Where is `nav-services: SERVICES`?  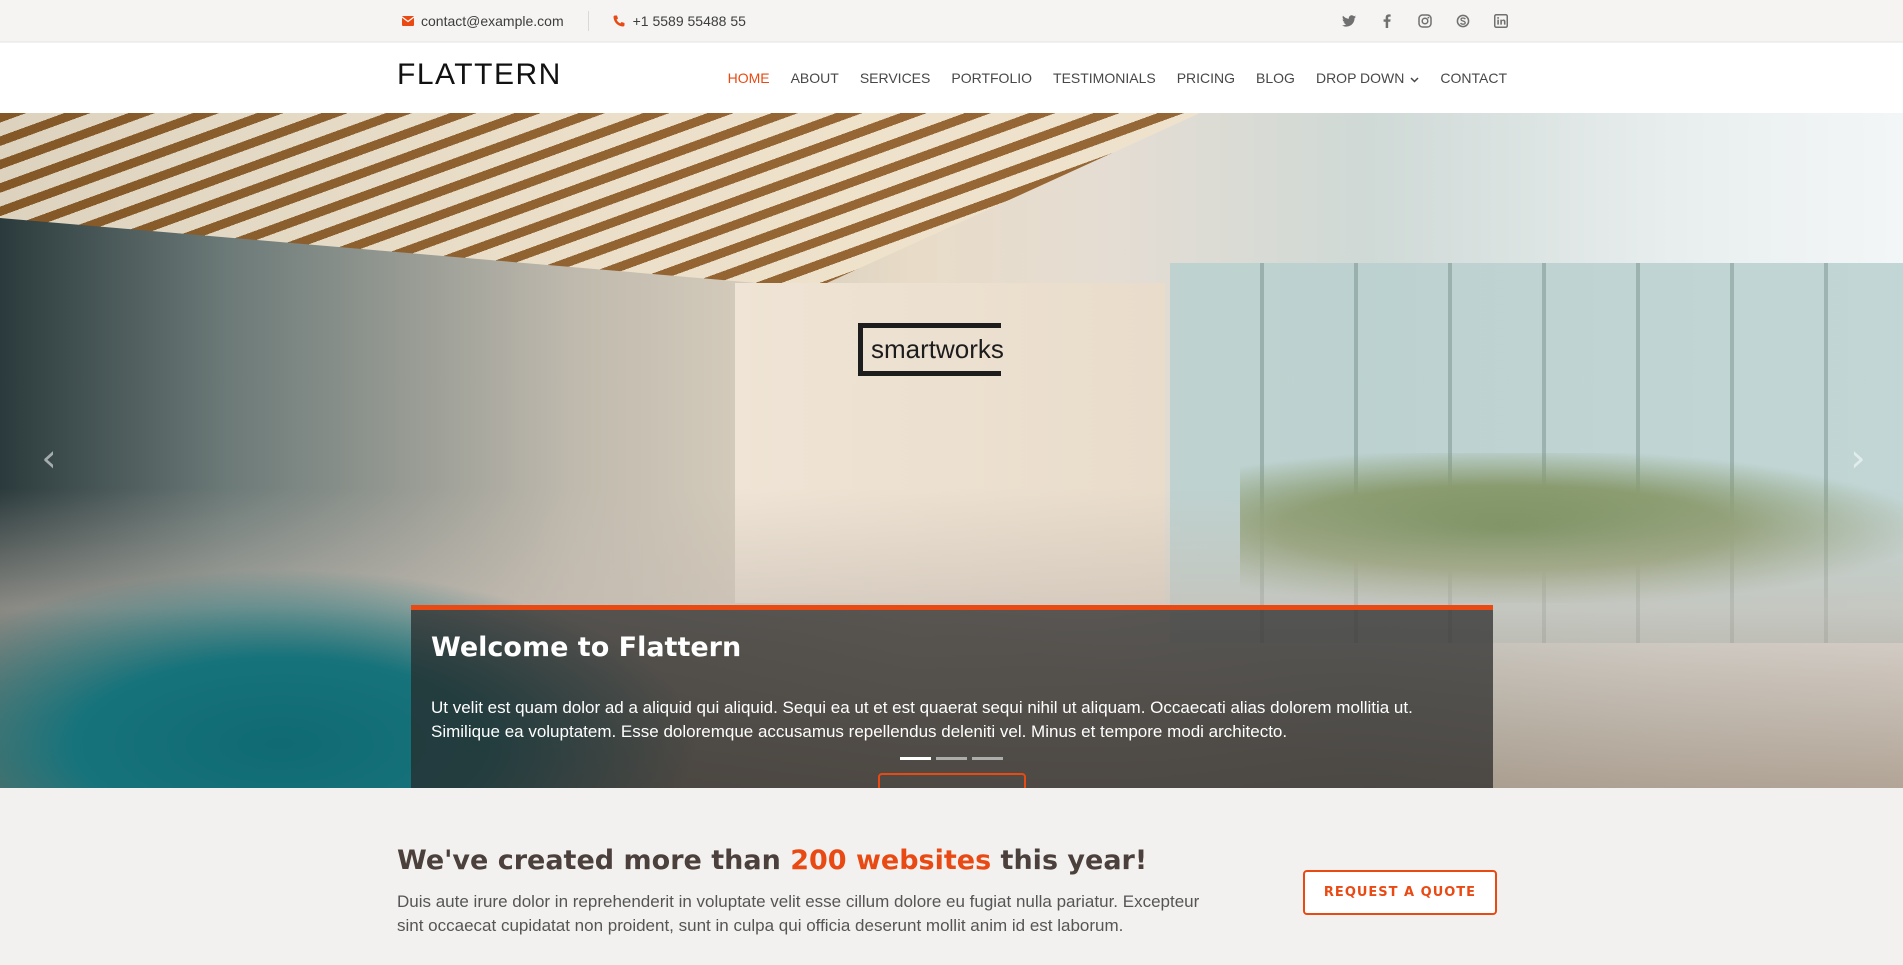 nav-services: SERVICES is located at coordinates (895, 78).